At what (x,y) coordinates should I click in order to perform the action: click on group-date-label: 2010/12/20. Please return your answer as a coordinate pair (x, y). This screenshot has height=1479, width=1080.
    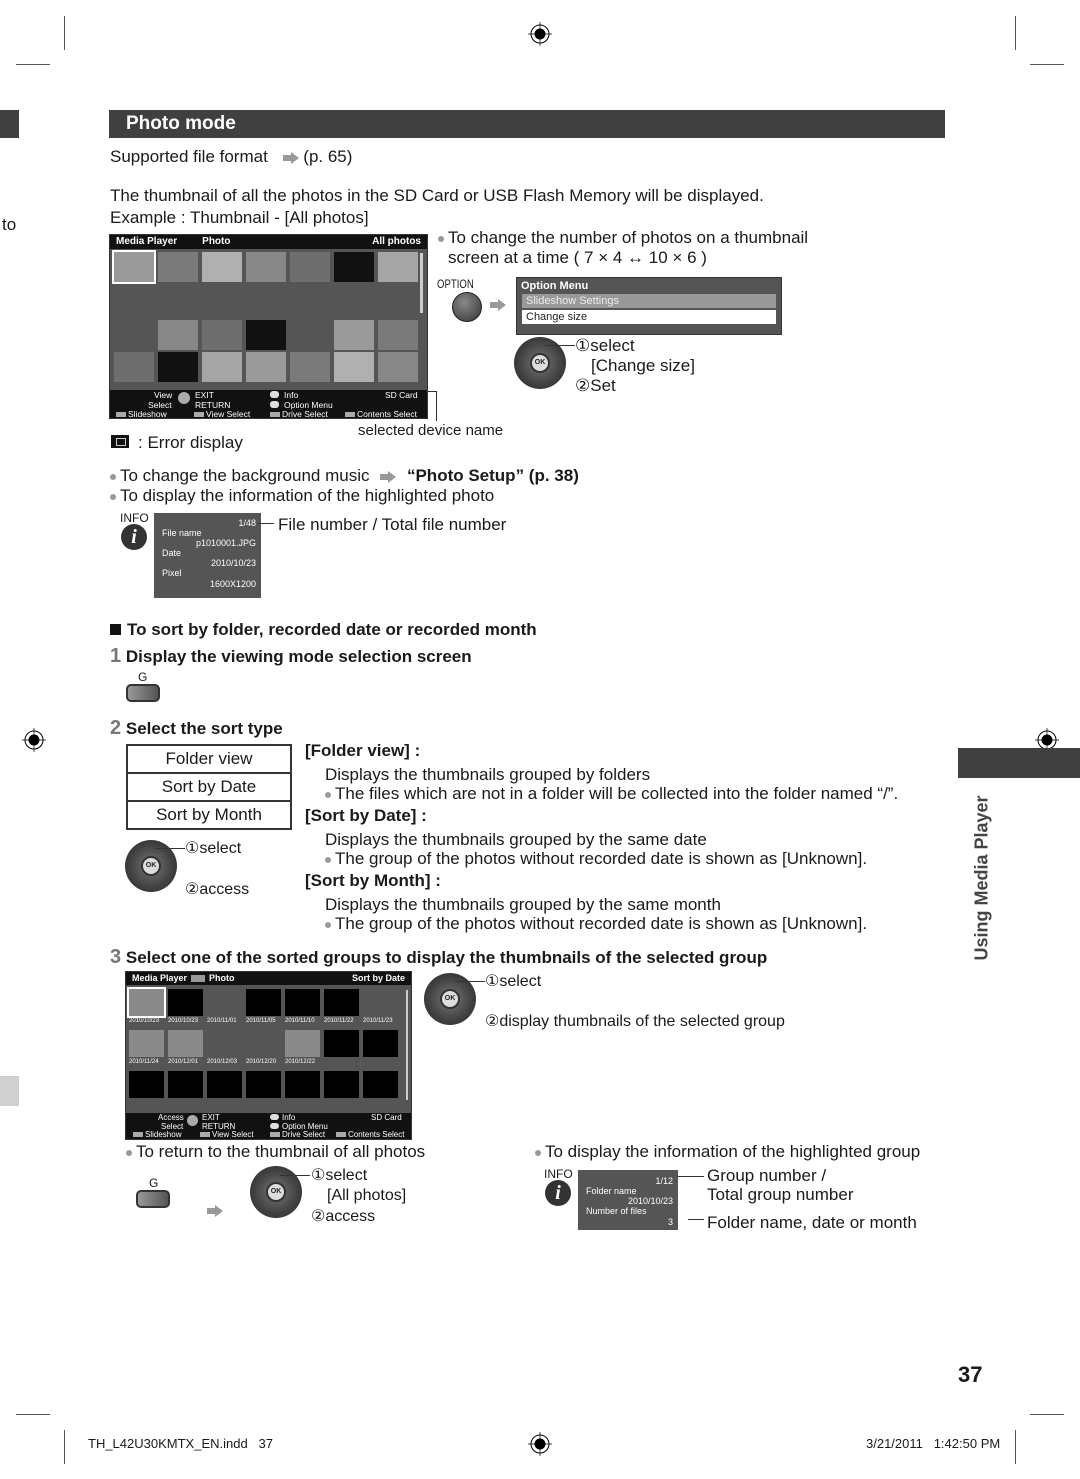
    Looking at the image, I should click on (261, 1062).